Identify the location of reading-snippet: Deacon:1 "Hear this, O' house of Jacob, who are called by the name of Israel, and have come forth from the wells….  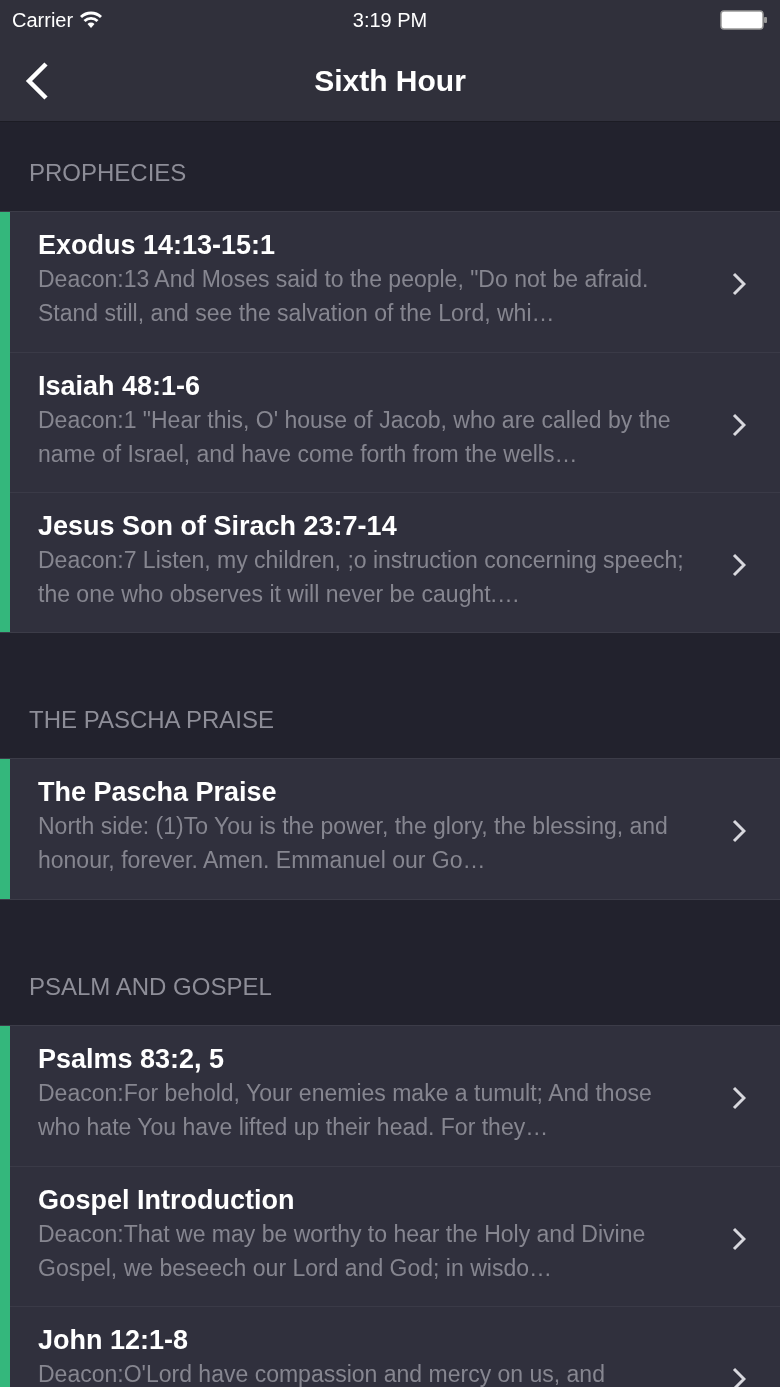
(355, 437).